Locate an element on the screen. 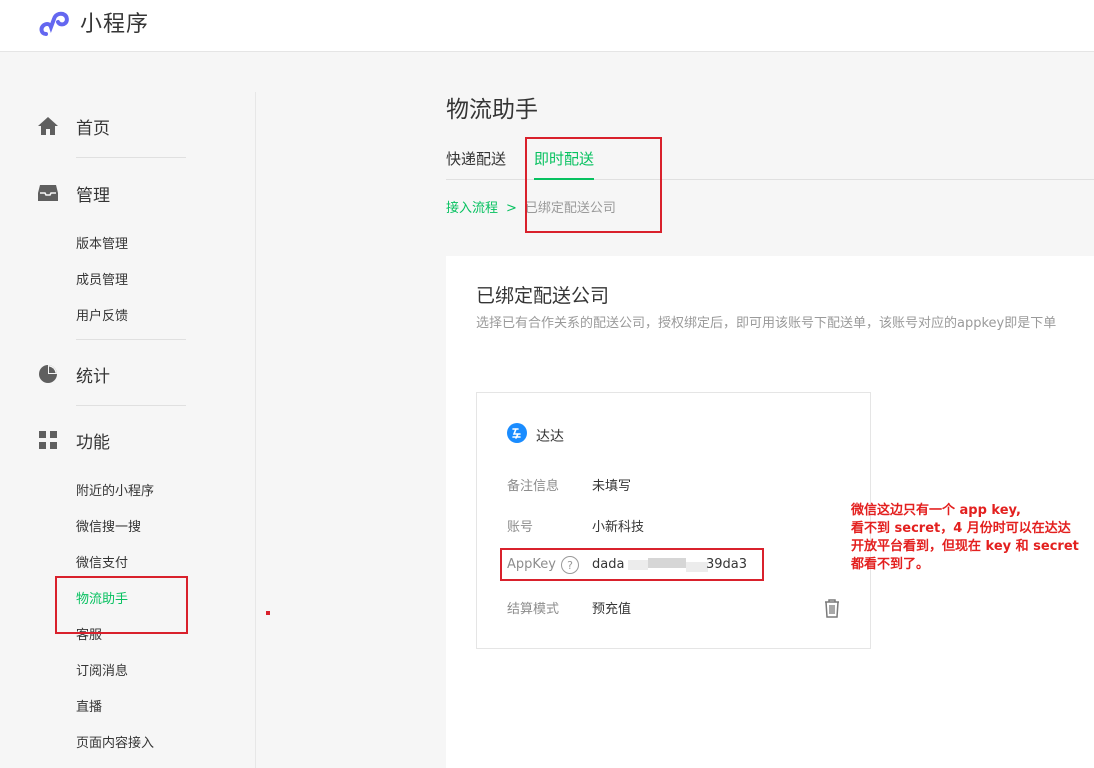 The width and height of the screenshot is (1094, 768). remark-label: 备注信息 is located at coordinates (533, 486).